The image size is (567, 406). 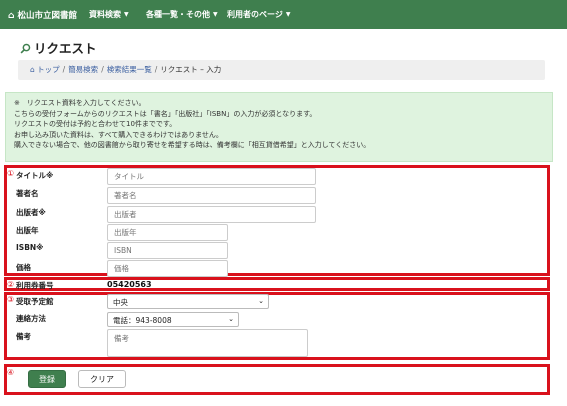 I want to click on page-title-text: リクエスト, so click(x=65, y=48).